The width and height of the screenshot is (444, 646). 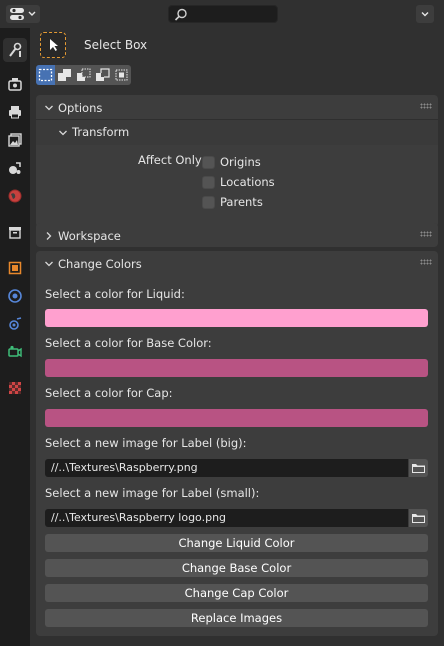 What do you see at coordinates (115, 294) in the screenshot?
I see `liquid-color-label: Select a color for Liquid:` at bounding box center [115, 294].